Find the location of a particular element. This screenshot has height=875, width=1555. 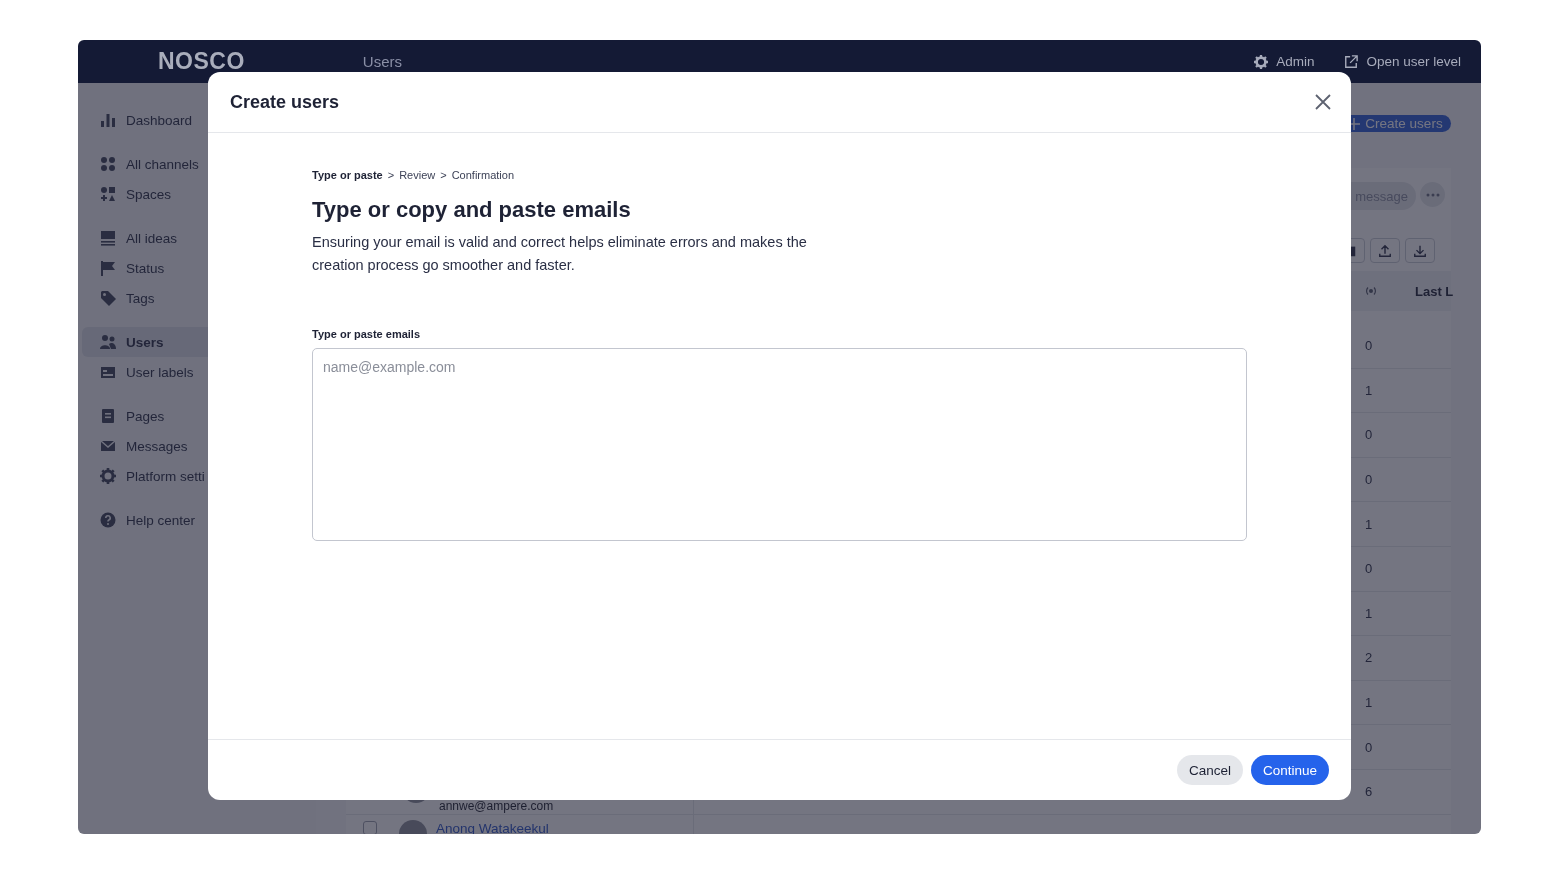

dialog-title: Create users is located at coordinates (285, 102).